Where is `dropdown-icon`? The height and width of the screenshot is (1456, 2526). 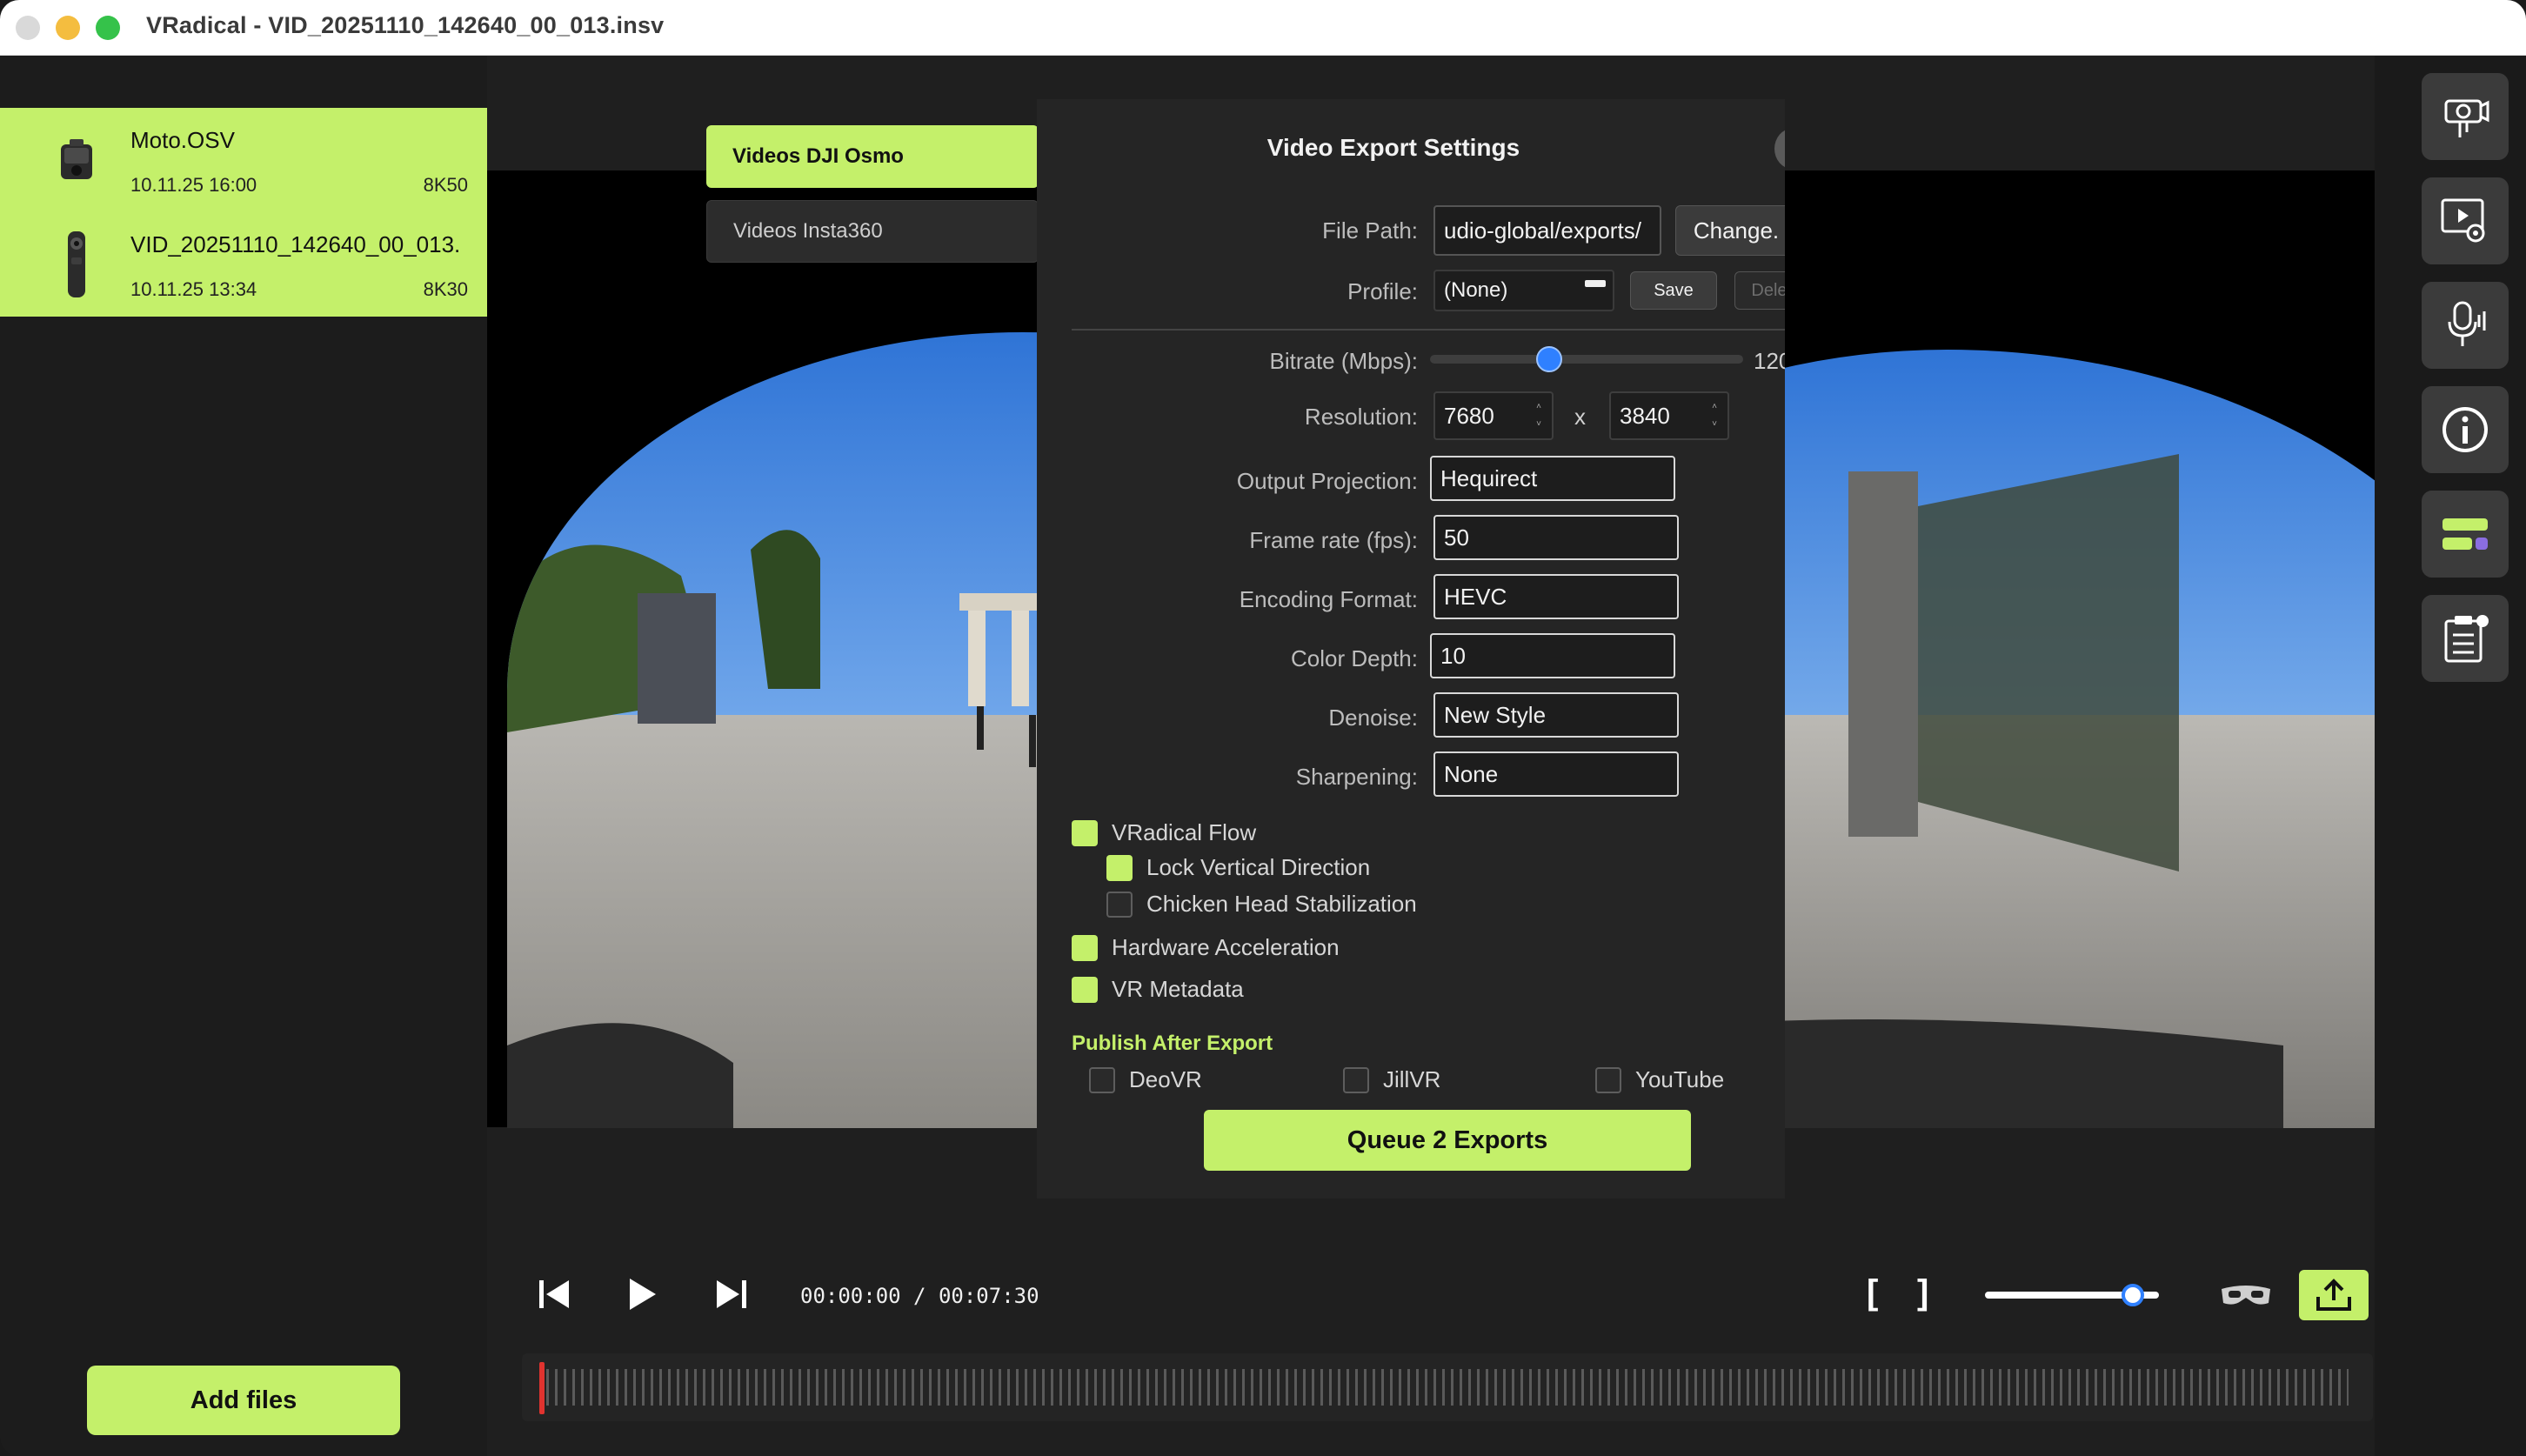
dropdown-icon is located at coordinates (1596, 283).